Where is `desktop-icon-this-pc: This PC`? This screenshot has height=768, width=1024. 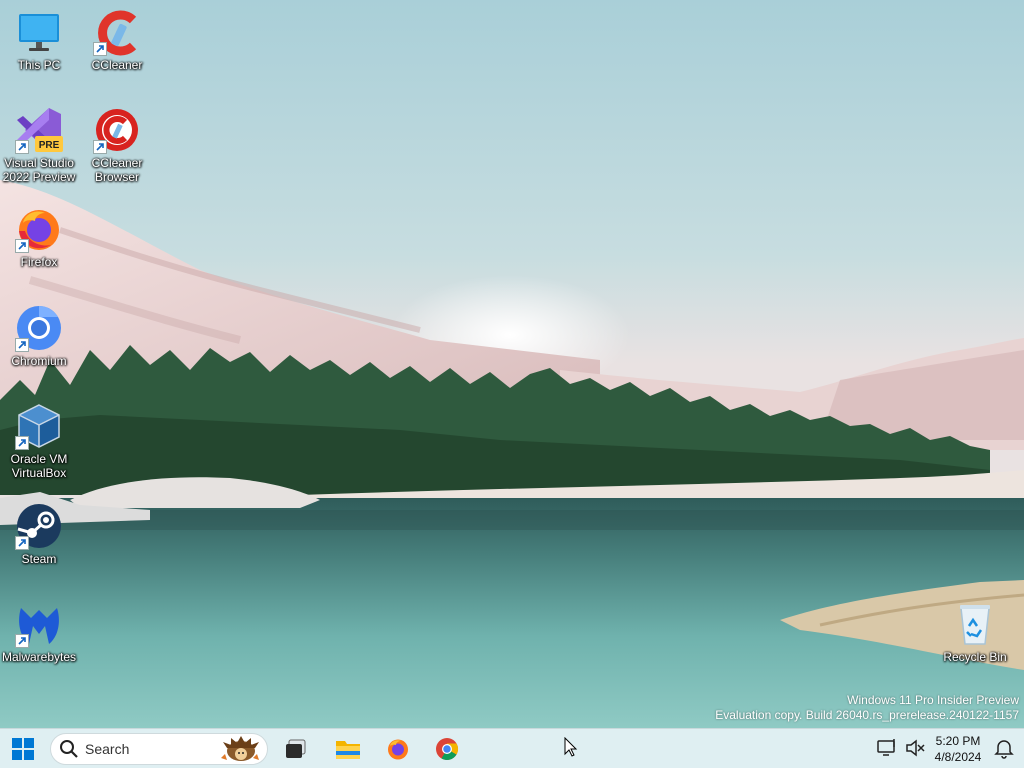 desktop-icon-this-pc: This PC is located at coordinates (39, 40).